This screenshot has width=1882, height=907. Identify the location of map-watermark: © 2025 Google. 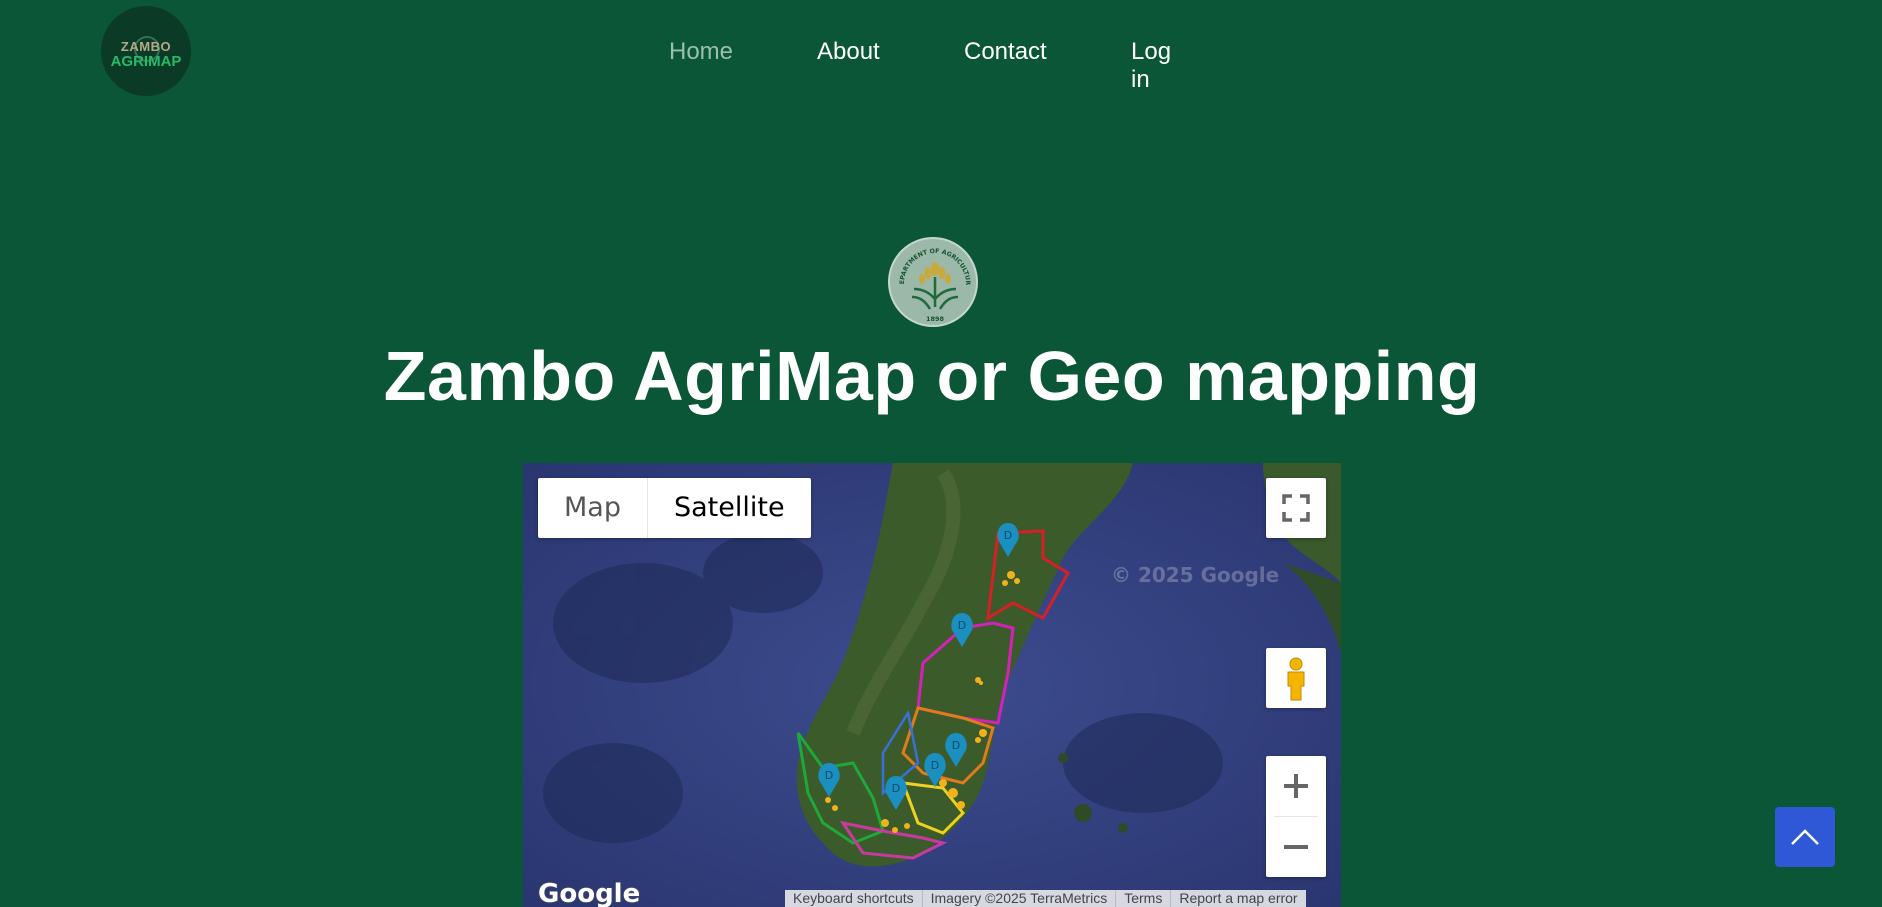
(1195, 575).